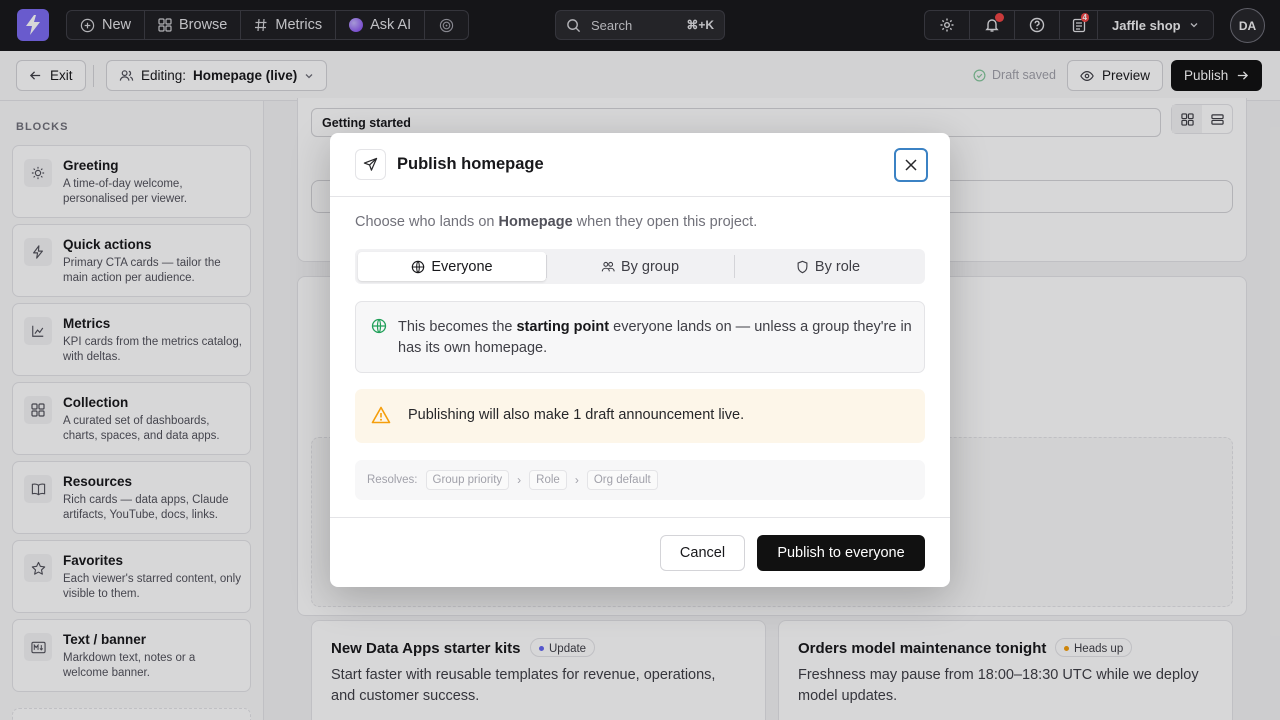 The width and height of the screenshot is (1280, 720). Describe the element at coordinates (467, 480) in the screenshot. I see `resolve-chip: Group priority` at that location.